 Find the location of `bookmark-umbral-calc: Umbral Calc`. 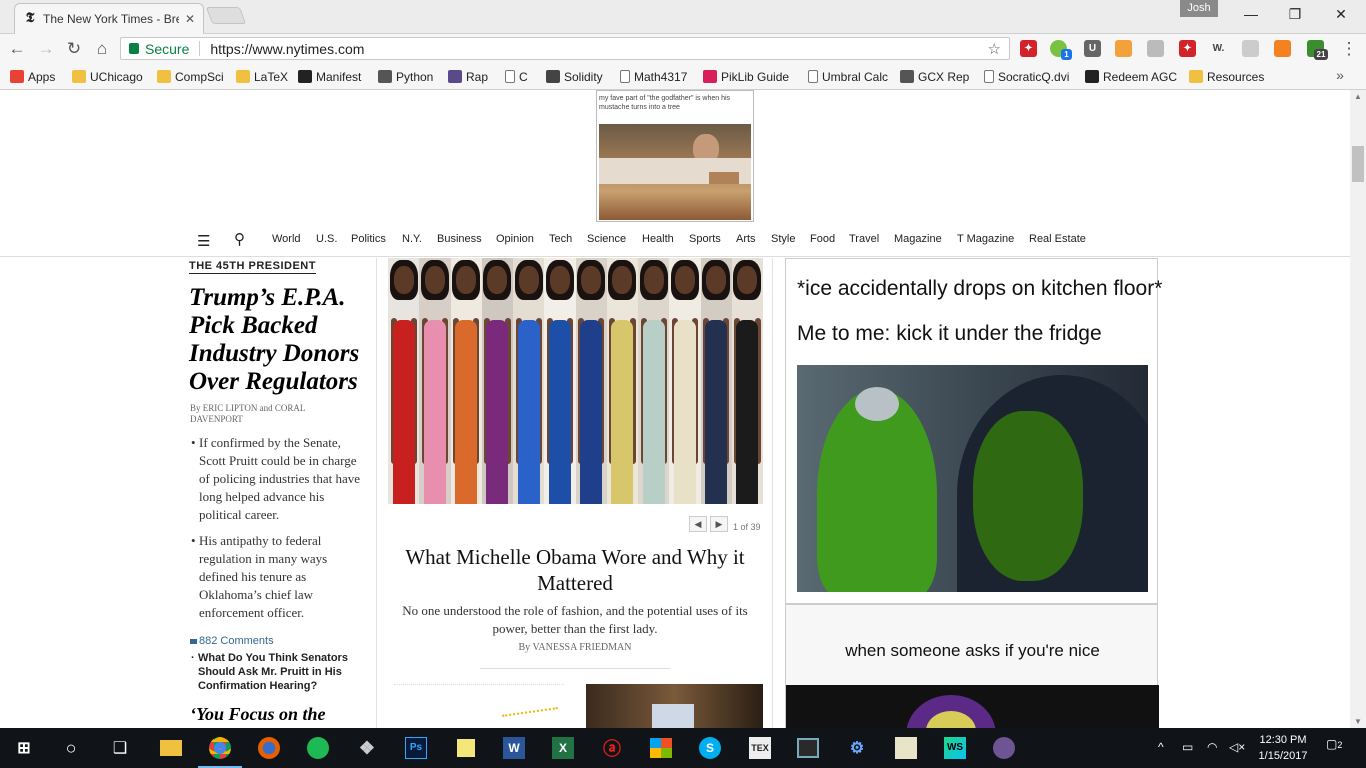

bookmark-umbral-calc: Umbral Calc is located at coordinates (848, 76).